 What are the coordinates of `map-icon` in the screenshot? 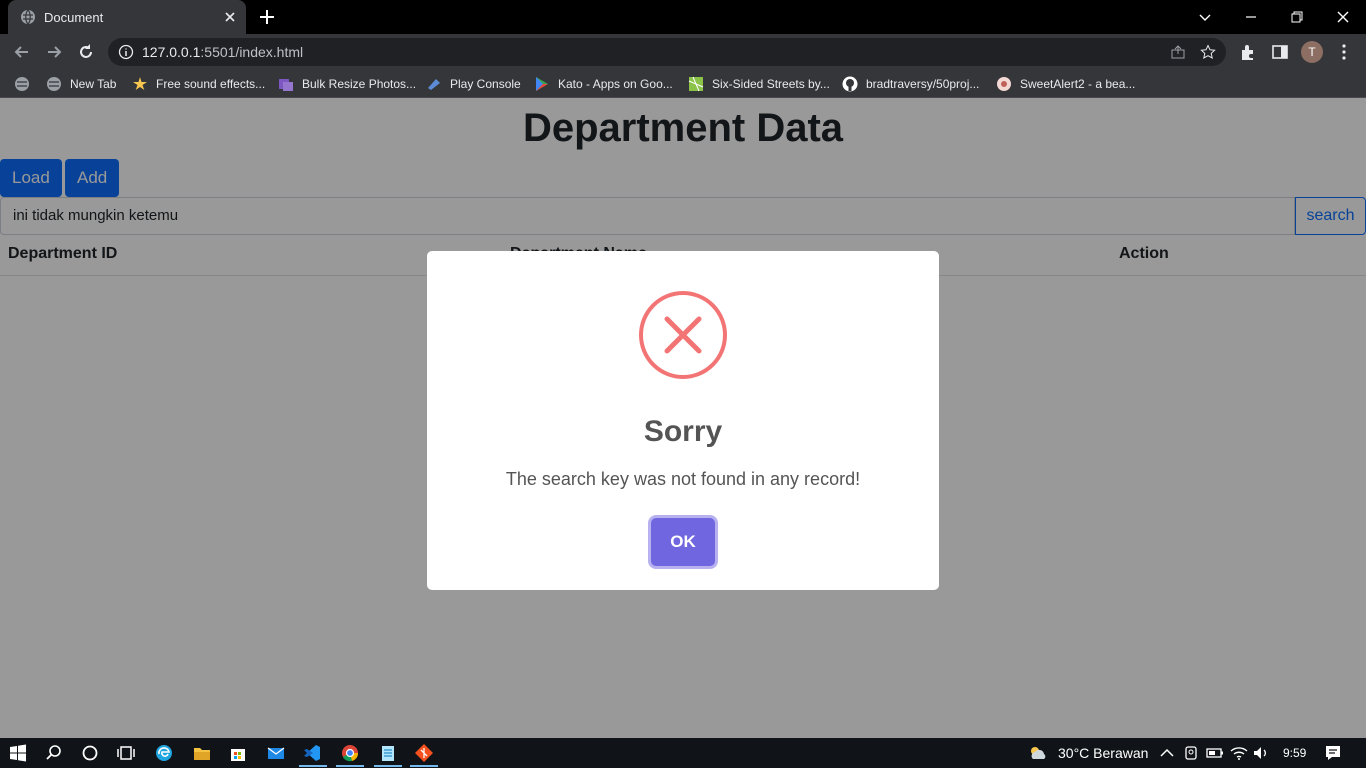 It's located at (696, 84).